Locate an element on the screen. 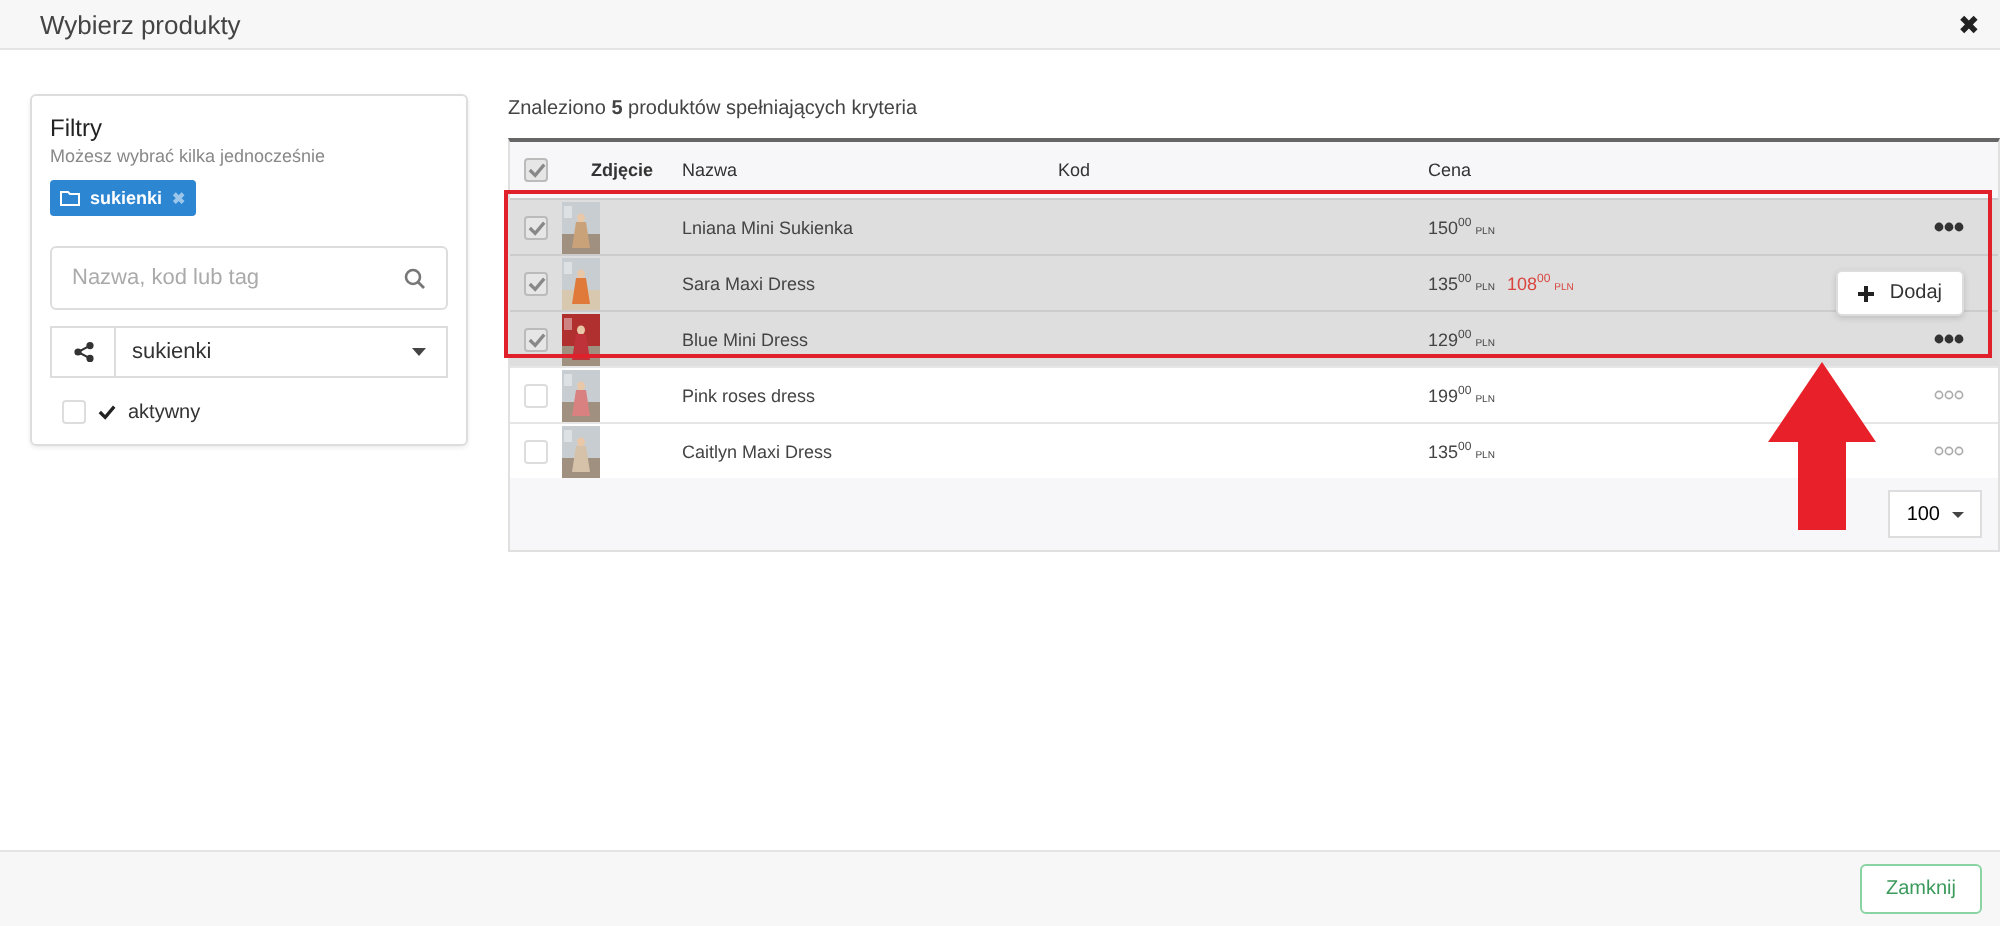 This screenshot has width=2000, height=926. page-size-select: 100 is located at coordinates (1935, 514).